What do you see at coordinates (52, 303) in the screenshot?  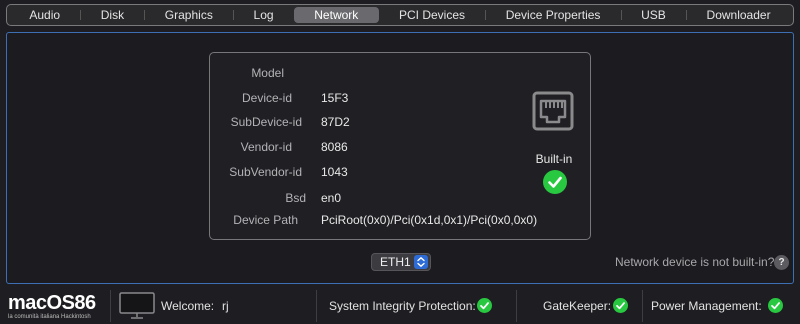 I see `logo-text: macOS86` at bounding box center [52, 303].